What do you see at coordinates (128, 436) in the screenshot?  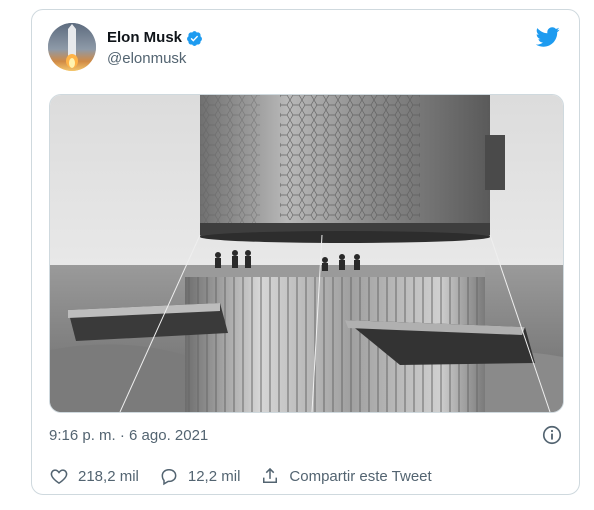 I see `tweet-timestamp: 9:16 p. m. · 6 ago. 2021` at bounding box center [128, 436].